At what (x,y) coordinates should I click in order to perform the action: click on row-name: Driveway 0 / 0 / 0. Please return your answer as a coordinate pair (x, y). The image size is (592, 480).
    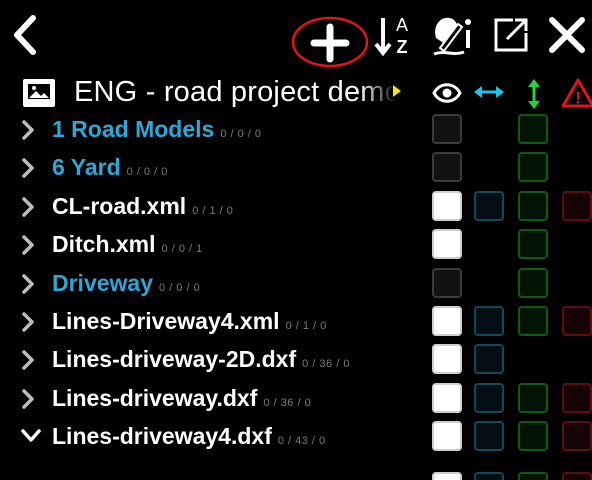
    Looking at the image, I should click on (126, 283).